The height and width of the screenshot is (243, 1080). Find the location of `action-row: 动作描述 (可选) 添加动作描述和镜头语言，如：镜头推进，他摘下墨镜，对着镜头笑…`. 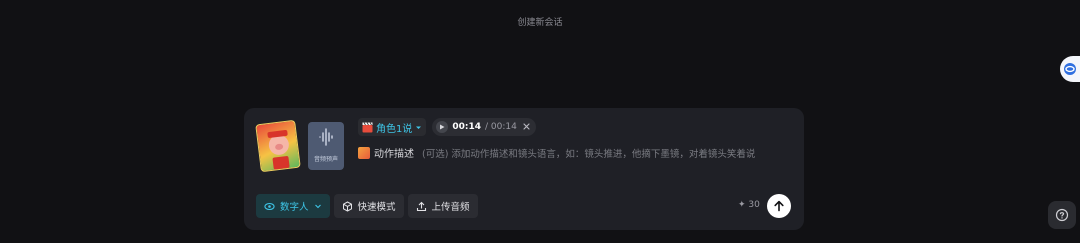

action-row: 动作描述 (可选) 添加动作描述和镜头语言，如：镜头推进，他摘下墨镜，对着镜头笑… is located at coordinates (556, 152).